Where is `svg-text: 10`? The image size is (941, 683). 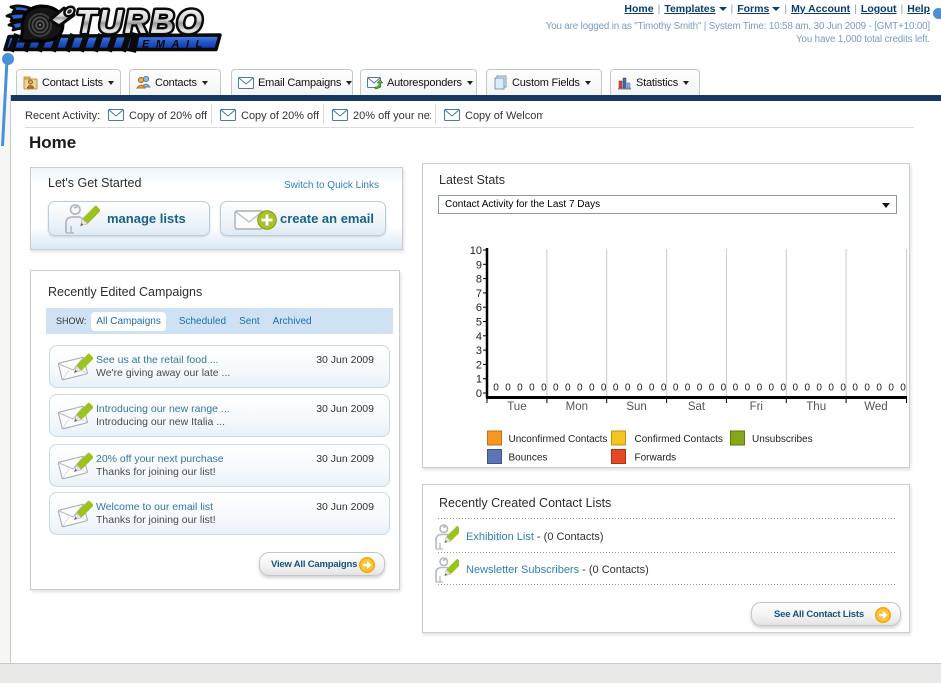 svg-text: 10 is located at coordinates (476, 251).